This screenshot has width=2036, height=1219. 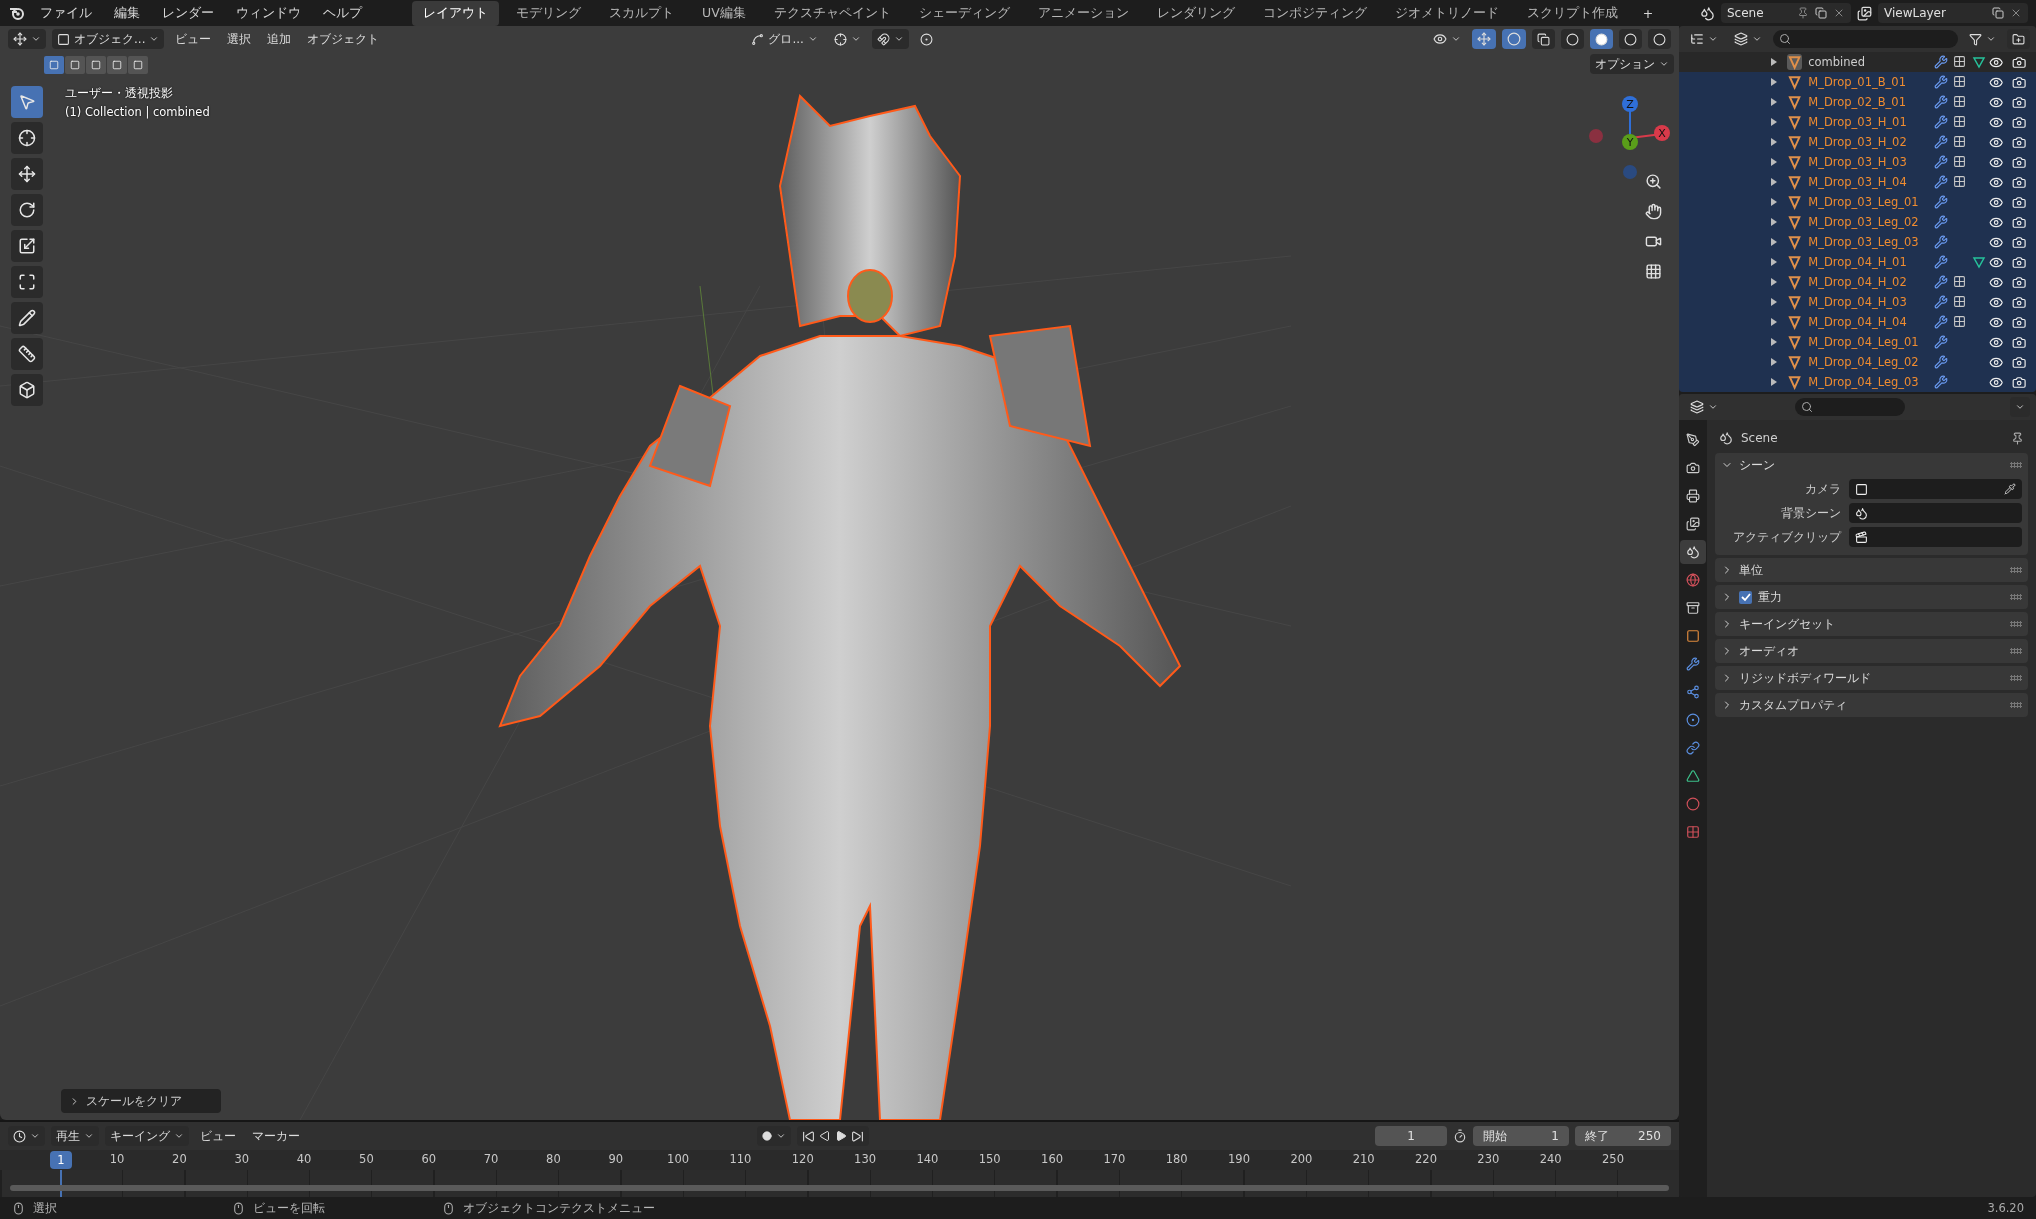 What do you see at coordinates (279, 39) in the screenshot?
I see `menu-item: 追加` at bounding box center [279, 39].